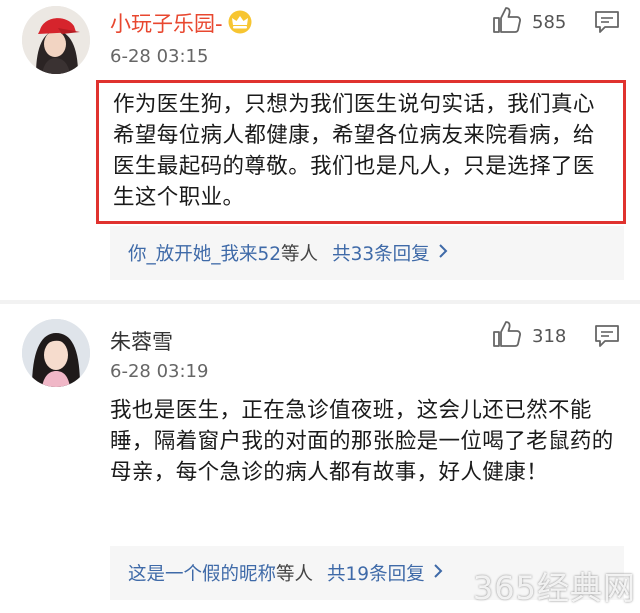 The height and width of the screenshot is (613, 640). What do you see at coordinates (554, 588) in the screenshot?
I see `site-watermark: 365经典网` at bounding box center [554, 588].